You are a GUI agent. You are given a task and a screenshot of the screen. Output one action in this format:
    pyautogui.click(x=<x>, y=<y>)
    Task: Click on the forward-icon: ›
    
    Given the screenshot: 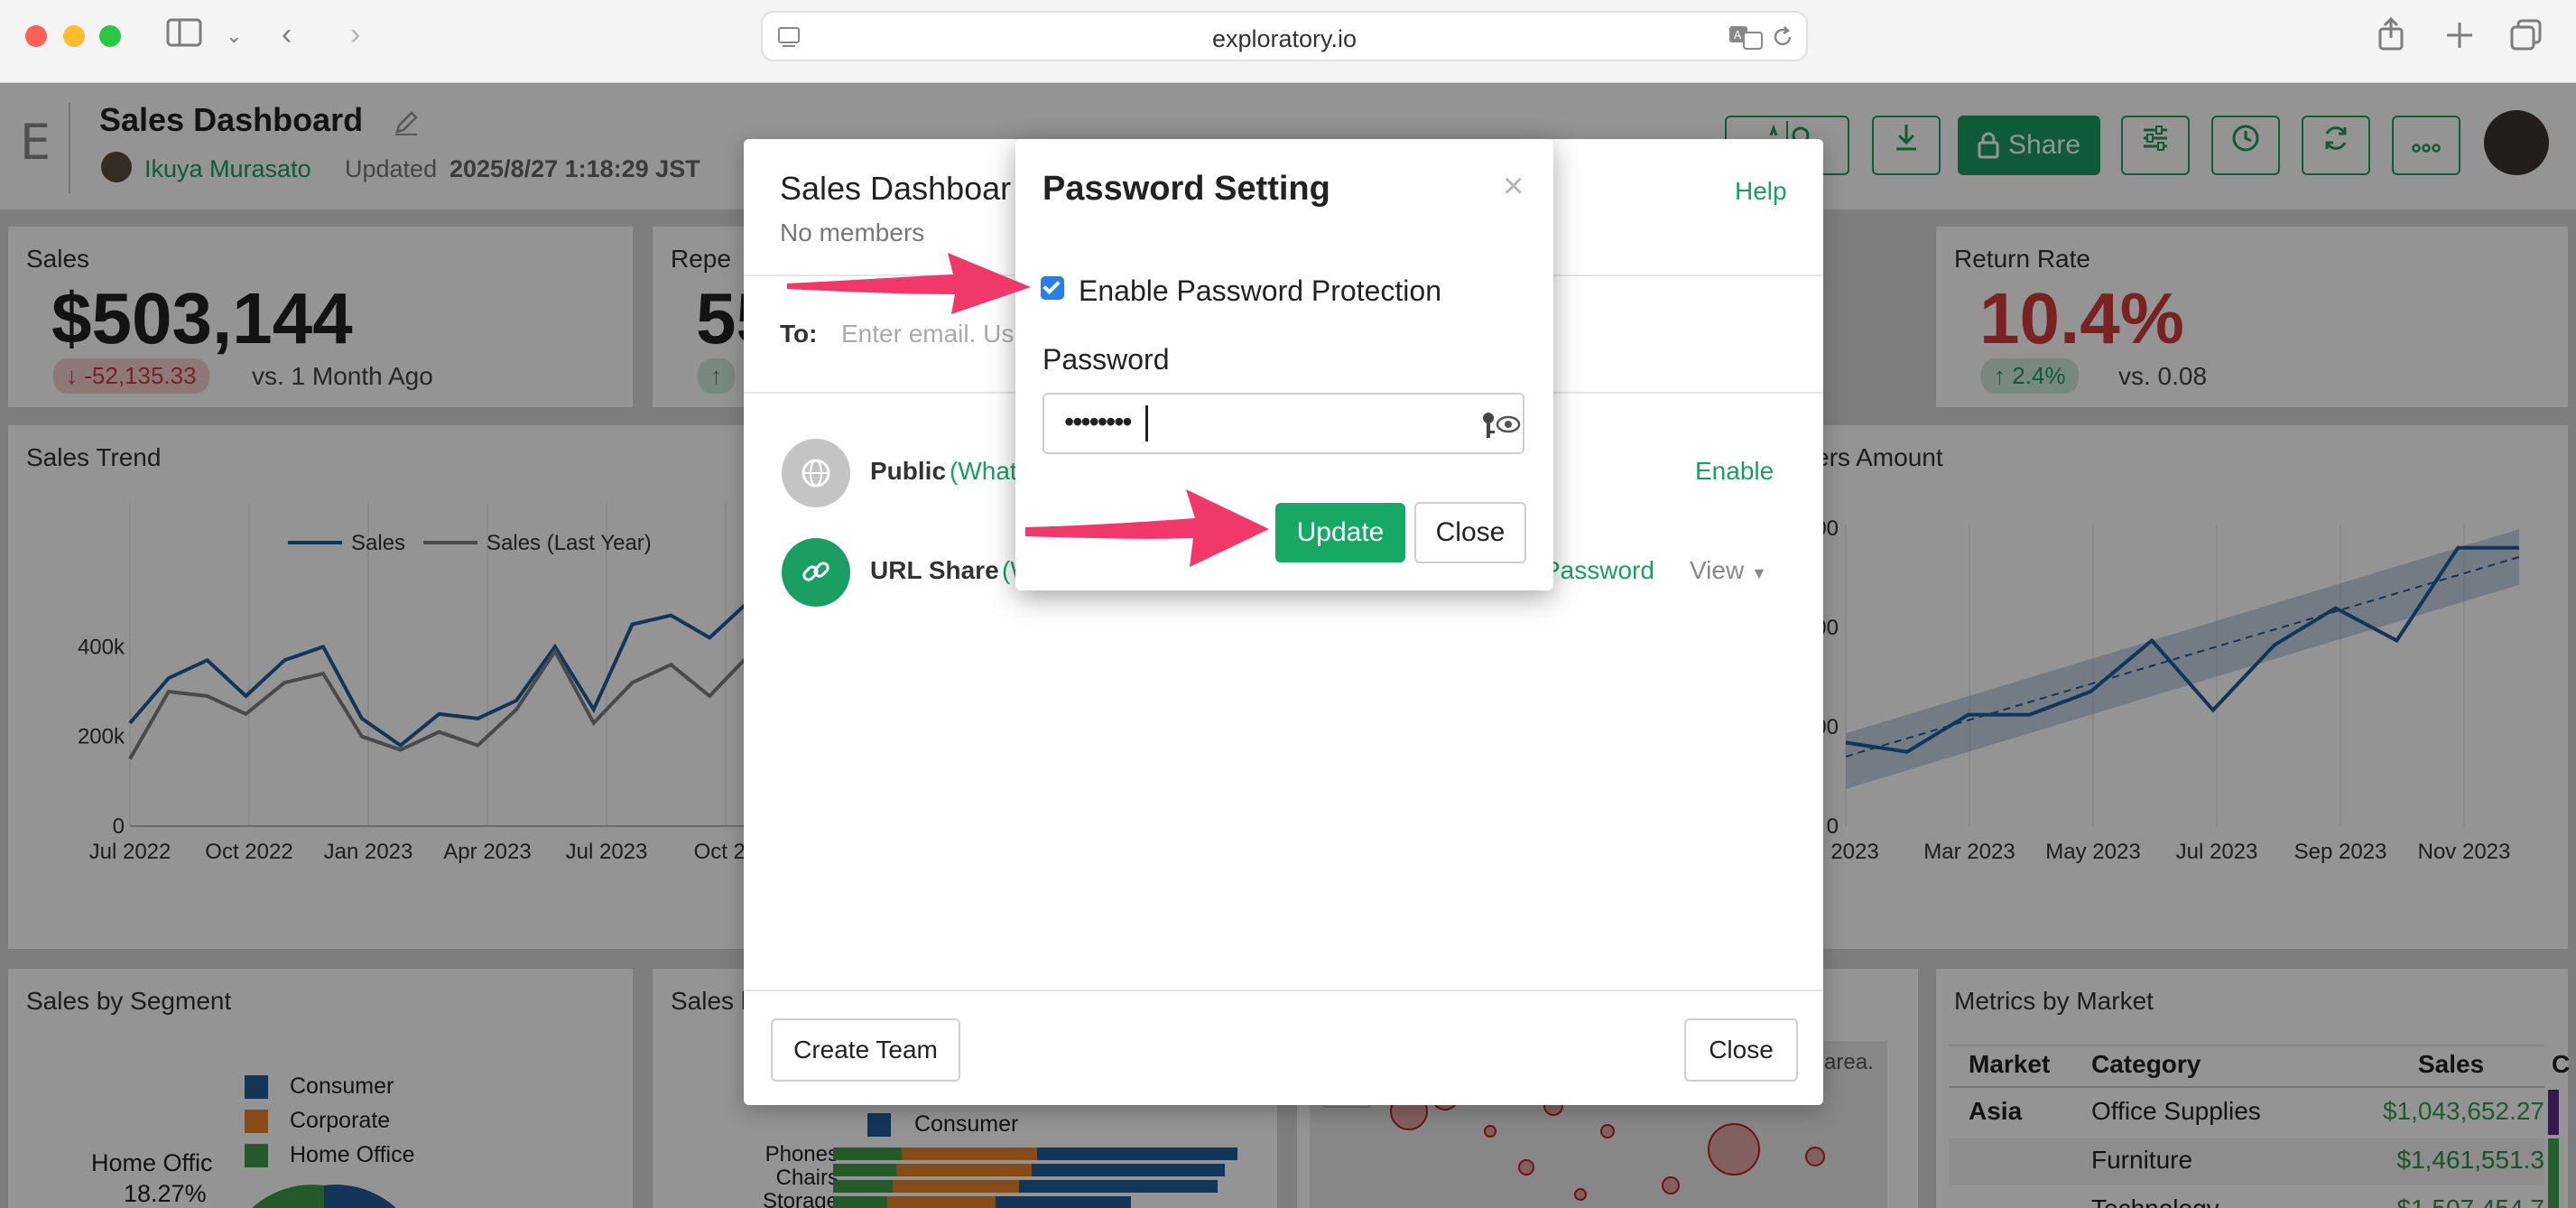 What is the action you would take?
    pyautogui.click(x=355, y=34)
    